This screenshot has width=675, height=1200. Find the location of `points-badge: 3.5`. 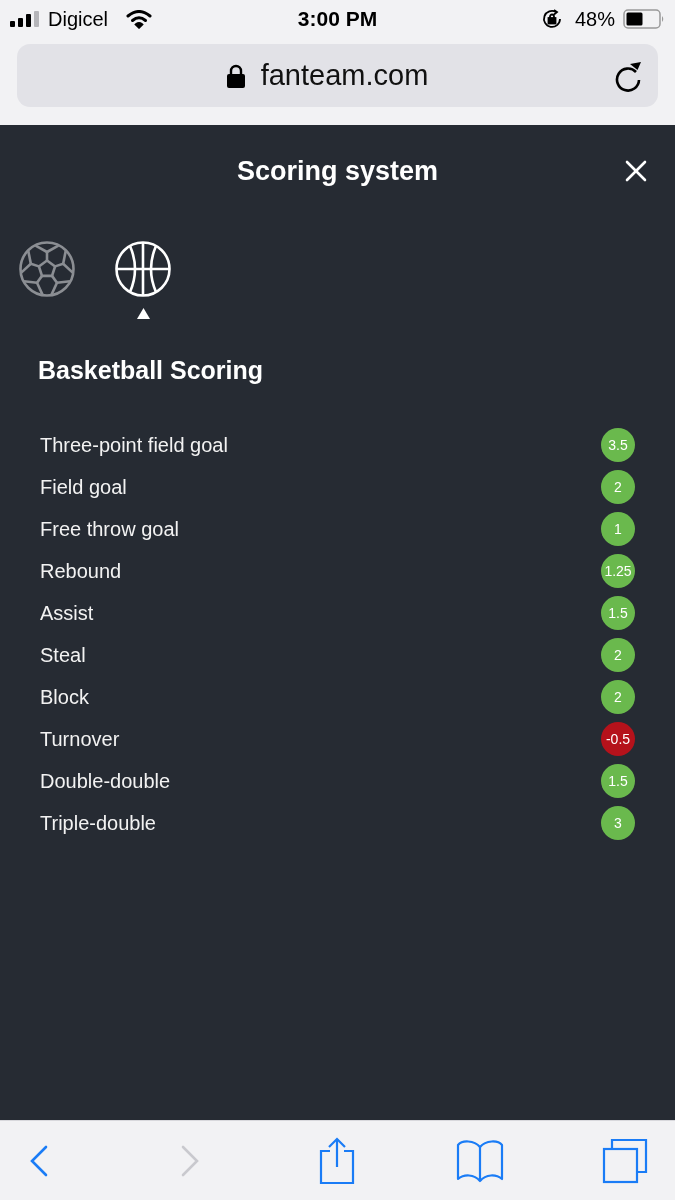

points-badge: 3.5 is located at coordinates (618, 445).